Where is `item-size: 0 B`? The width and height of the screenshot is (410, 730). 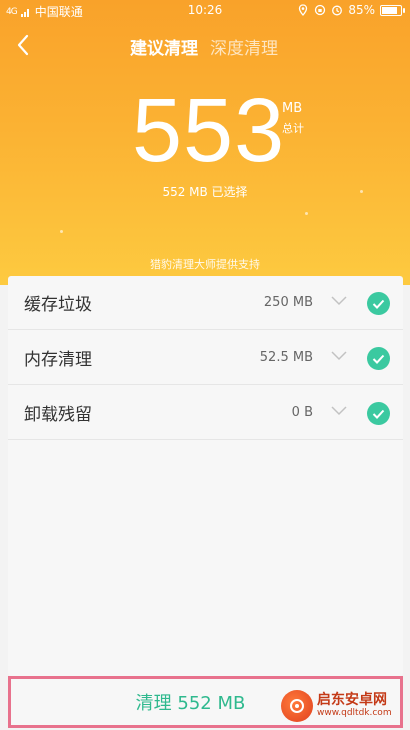
item-size: 0 B is located at coordinates (302, 412).